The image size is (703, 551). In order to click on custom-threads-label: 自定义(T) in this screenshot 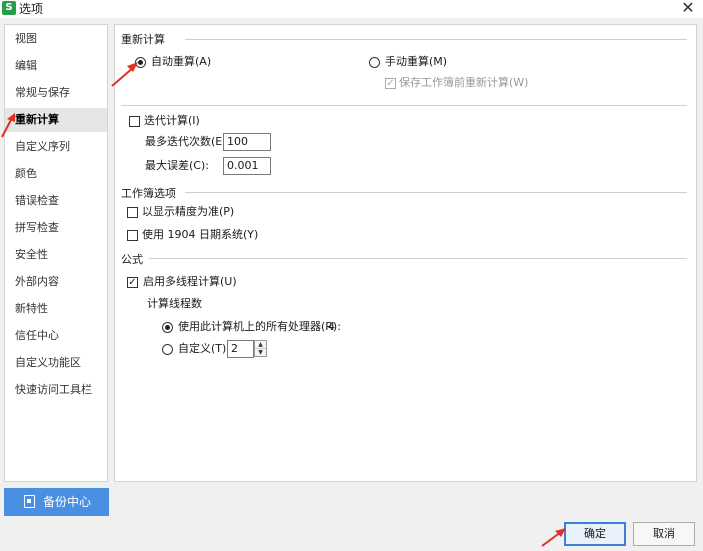, I will do `click(202, 349)`.